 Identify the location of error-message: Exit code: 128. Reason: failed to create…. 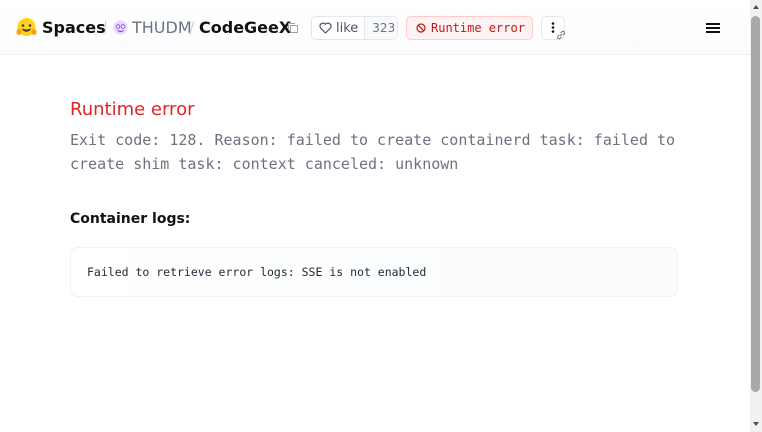
(373, 152).